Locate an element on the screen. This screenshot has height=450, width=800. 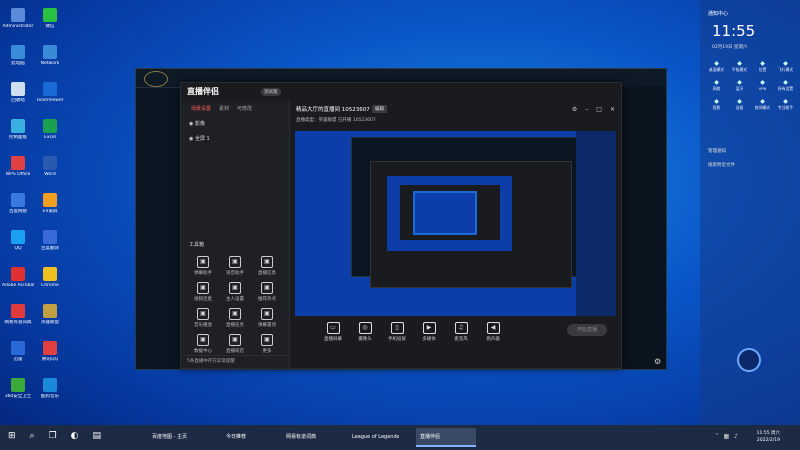
tool-item: ▣ 更多 is located at coordinates (267, 344).